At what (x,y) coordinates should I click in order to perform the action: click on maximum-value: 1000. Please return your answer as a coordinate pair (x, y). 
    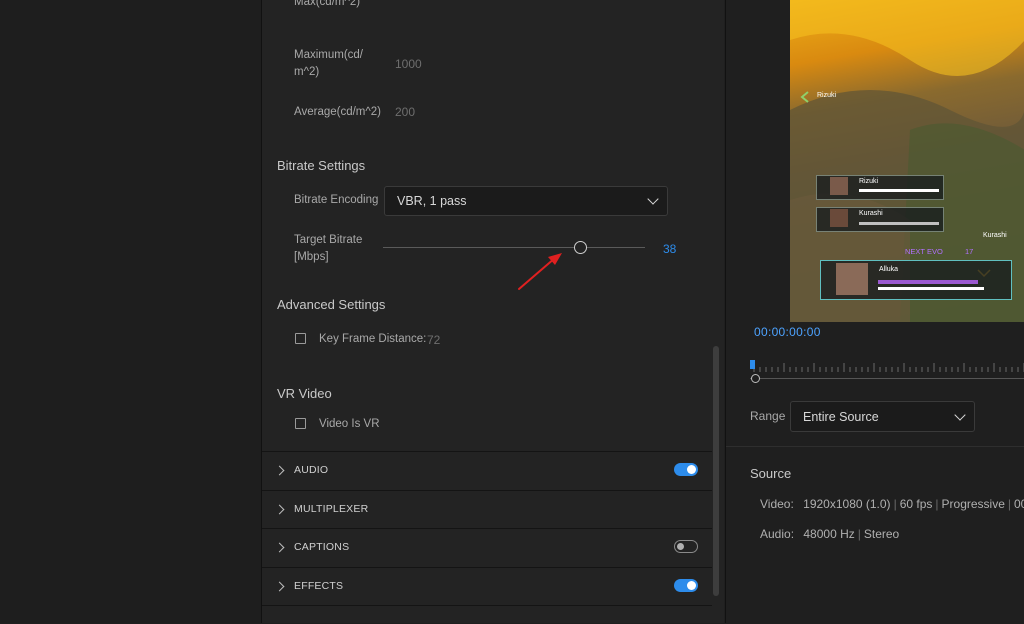
    Looking at the image, I should click on (408, 64).